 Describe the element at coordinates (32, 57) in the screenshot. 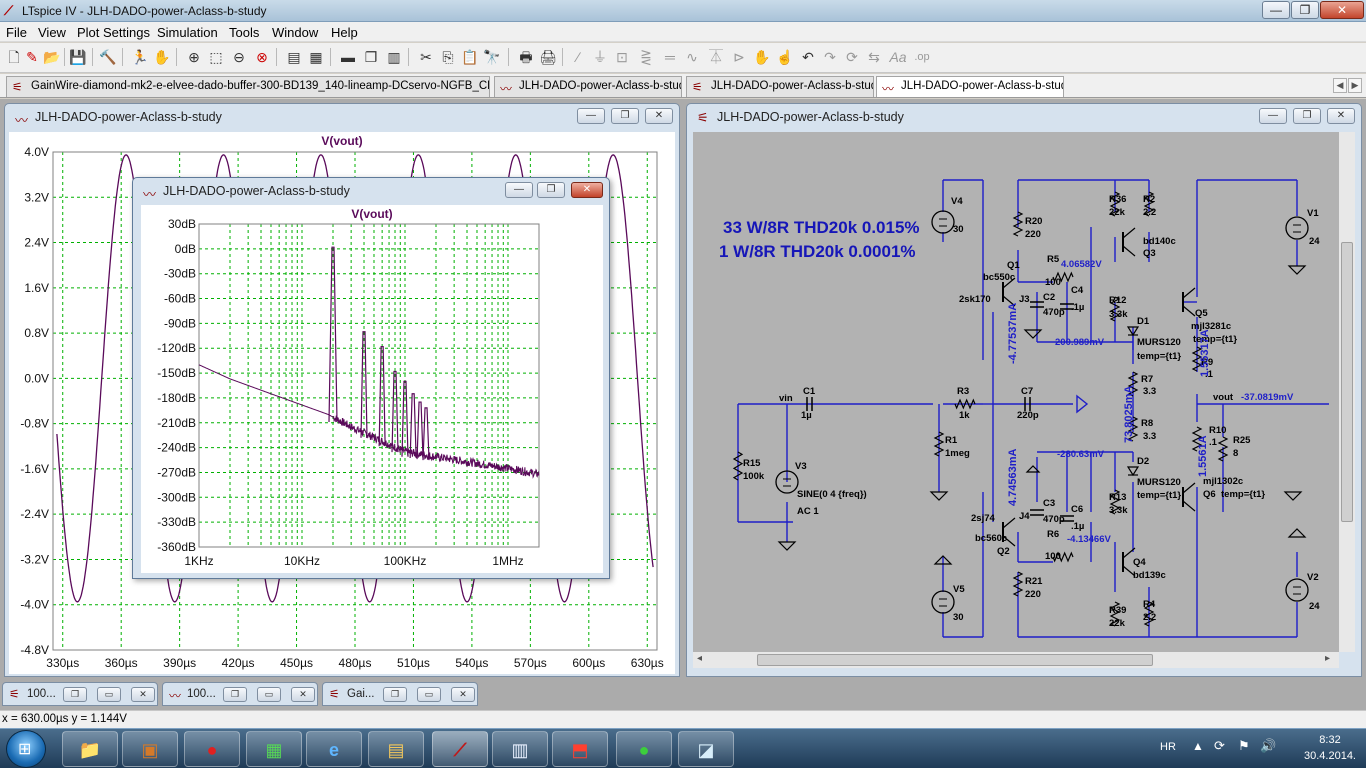

I see `open-icon: ✎` at that location.